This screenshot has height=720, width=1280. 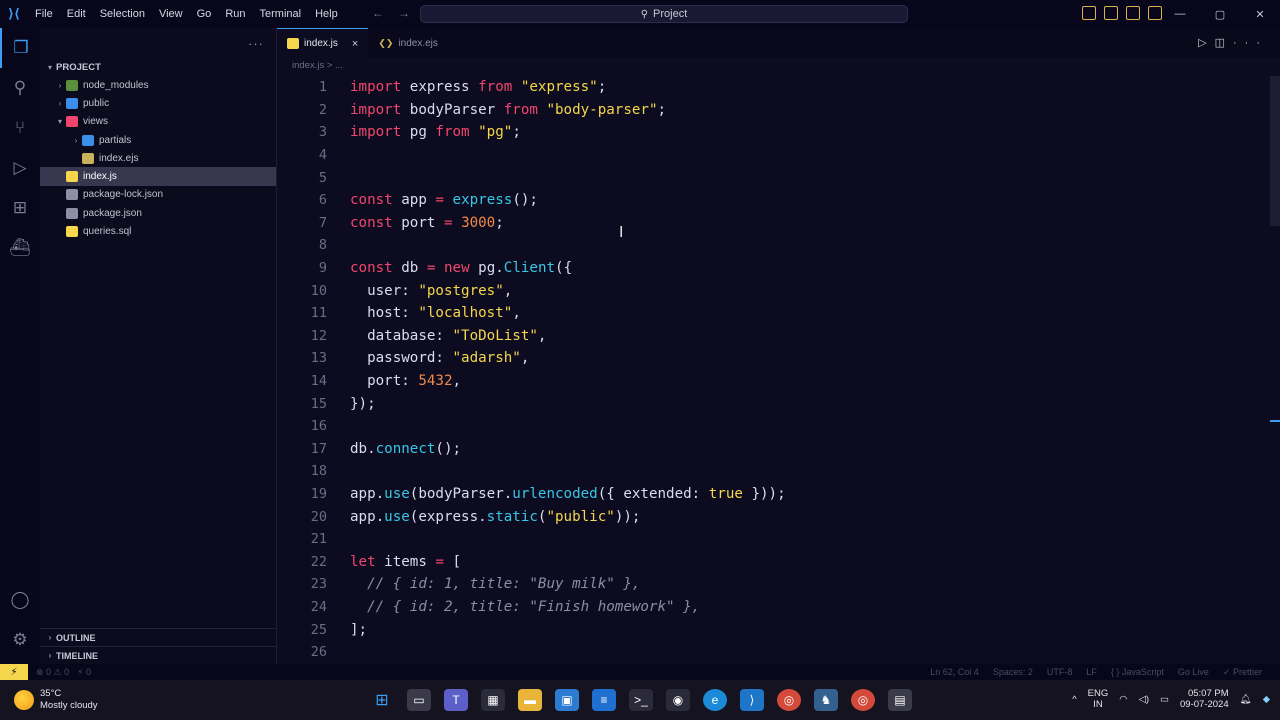 I want to click on line-number: 15, so click(x=318, y=403).